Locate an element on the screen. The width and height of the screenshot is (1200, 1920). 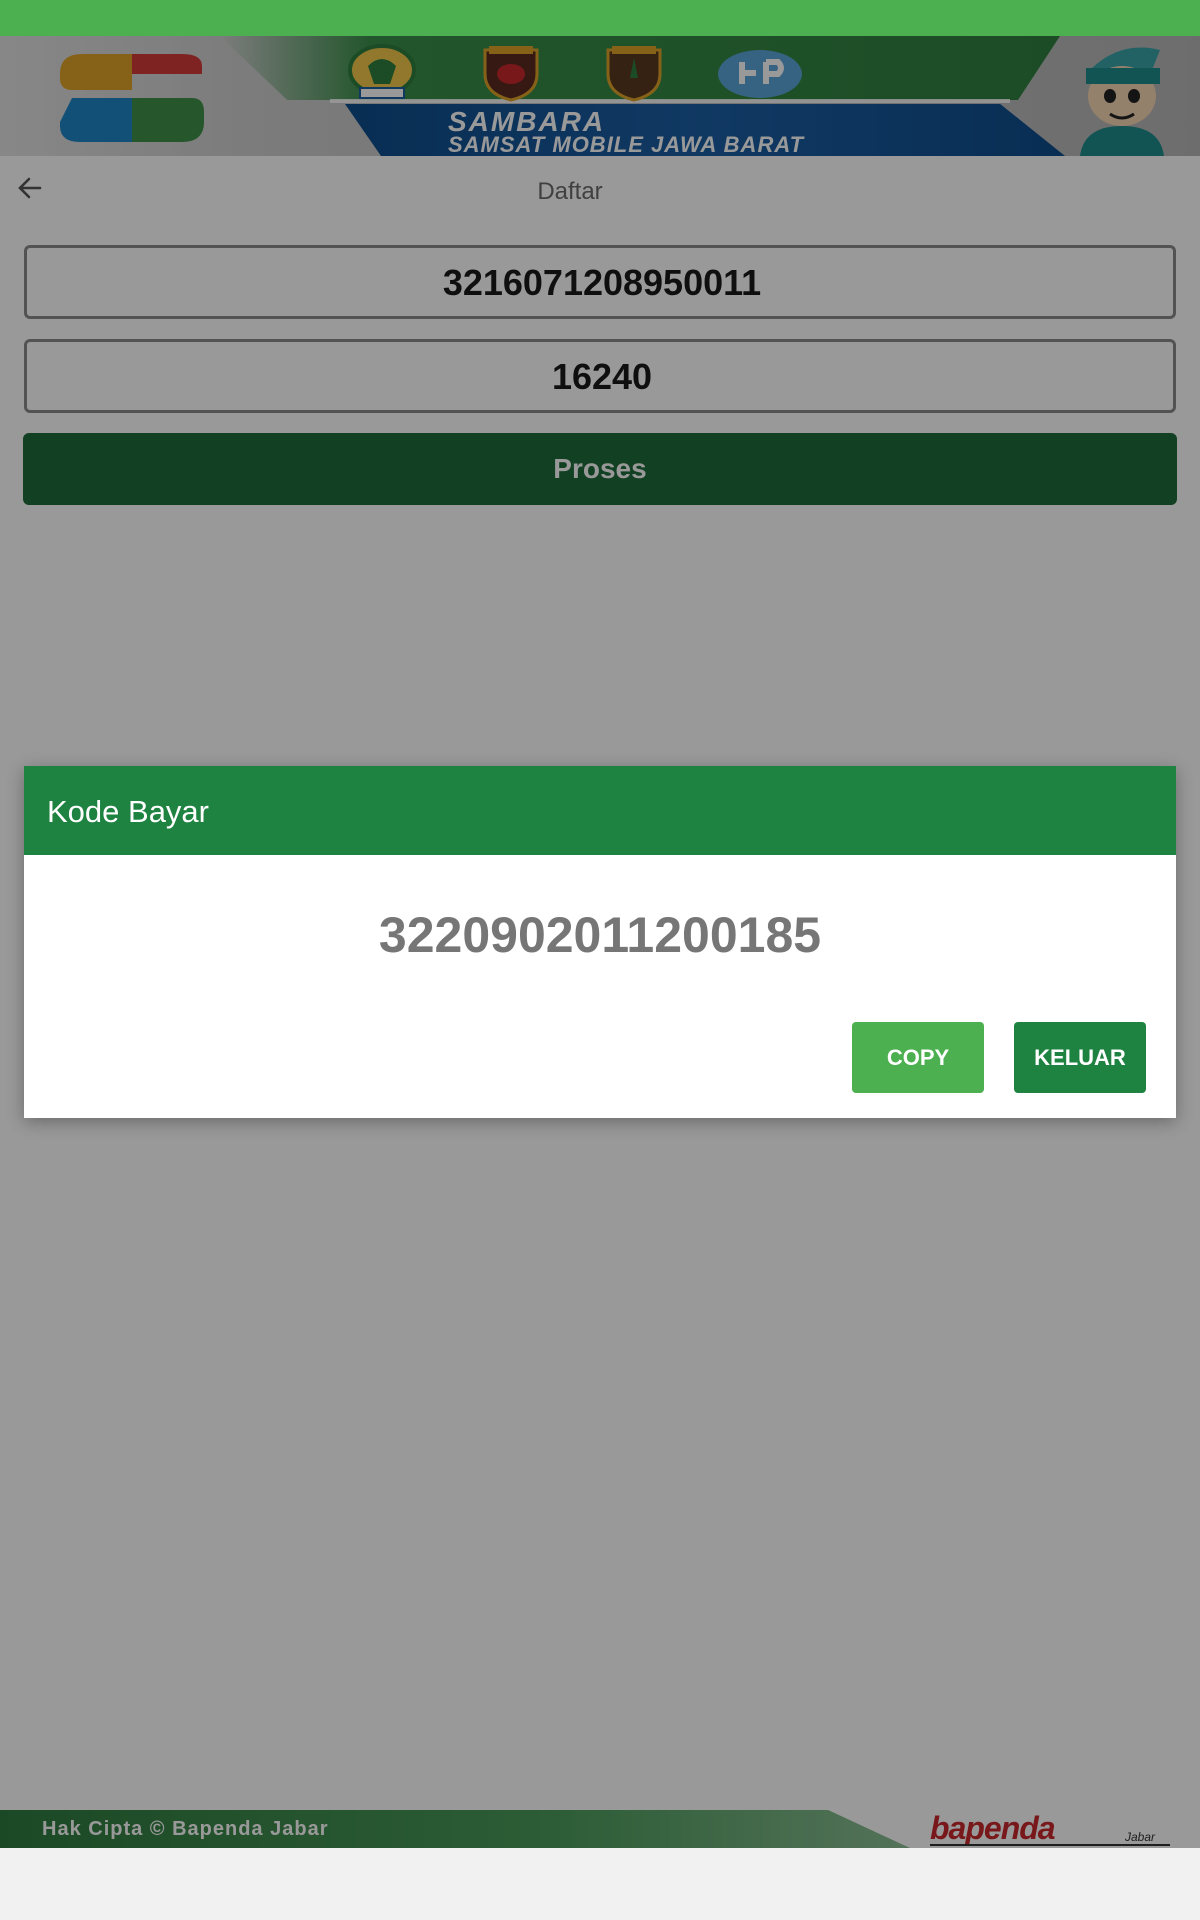
copy-button: COPY is located at coordinates (918, 1057).